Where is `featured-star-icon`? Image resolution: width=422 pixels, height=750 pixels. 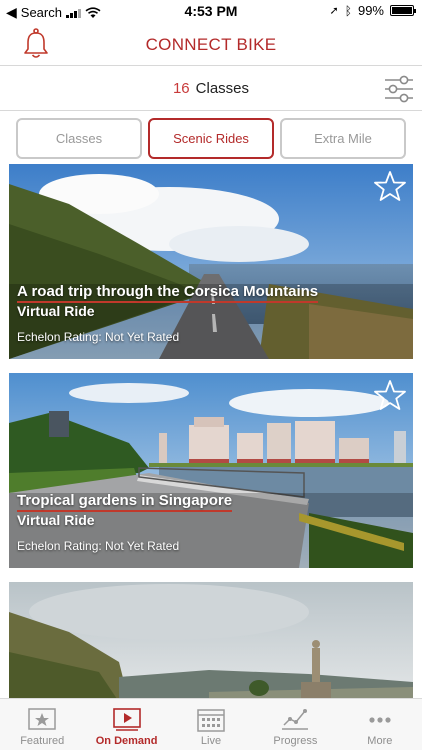
featured-star-icon is located at coordinates (42, 719).